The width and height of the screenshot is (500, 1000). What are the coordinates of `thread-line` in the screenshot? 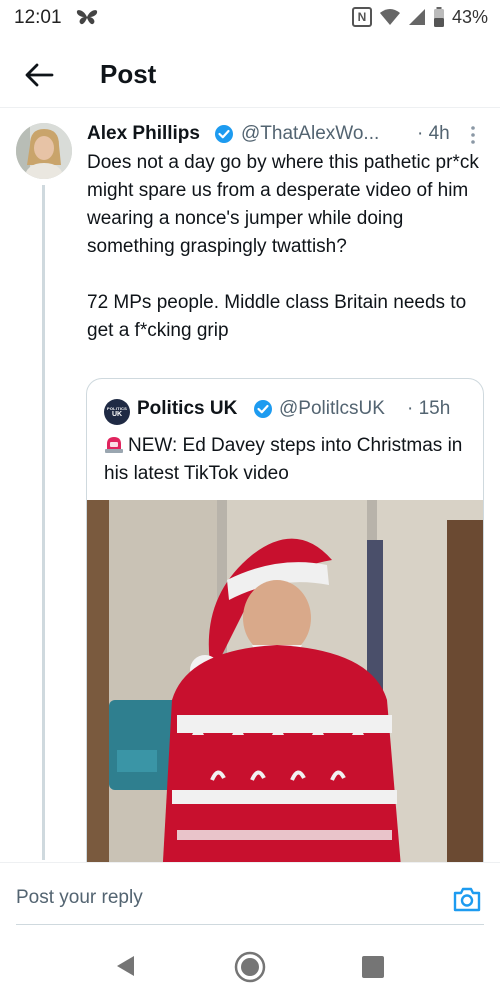 It's located at (43, 522).